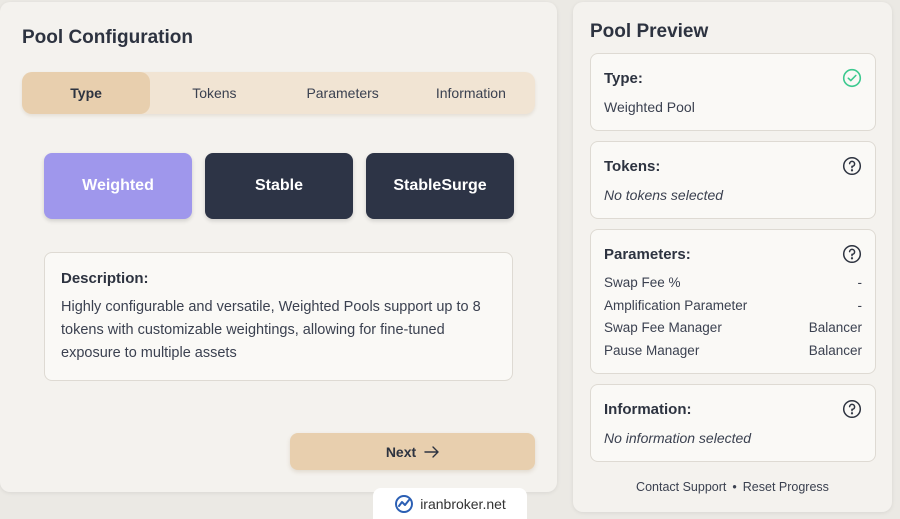  What do you see at coordinates (678, 438) in the screenshot?
I see `information-card-value: No information selected` at bounding box center [678, 438].